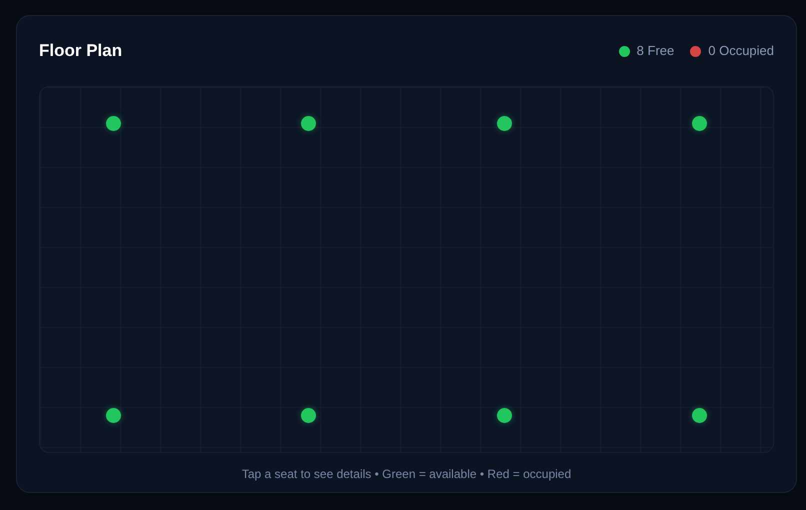 The width and height of the screenshot is (806, 510). What do you see at coordinates (655, 51) in the screenshot?
I see `legend-label: 8 Free` at bounding box center [655, 51].